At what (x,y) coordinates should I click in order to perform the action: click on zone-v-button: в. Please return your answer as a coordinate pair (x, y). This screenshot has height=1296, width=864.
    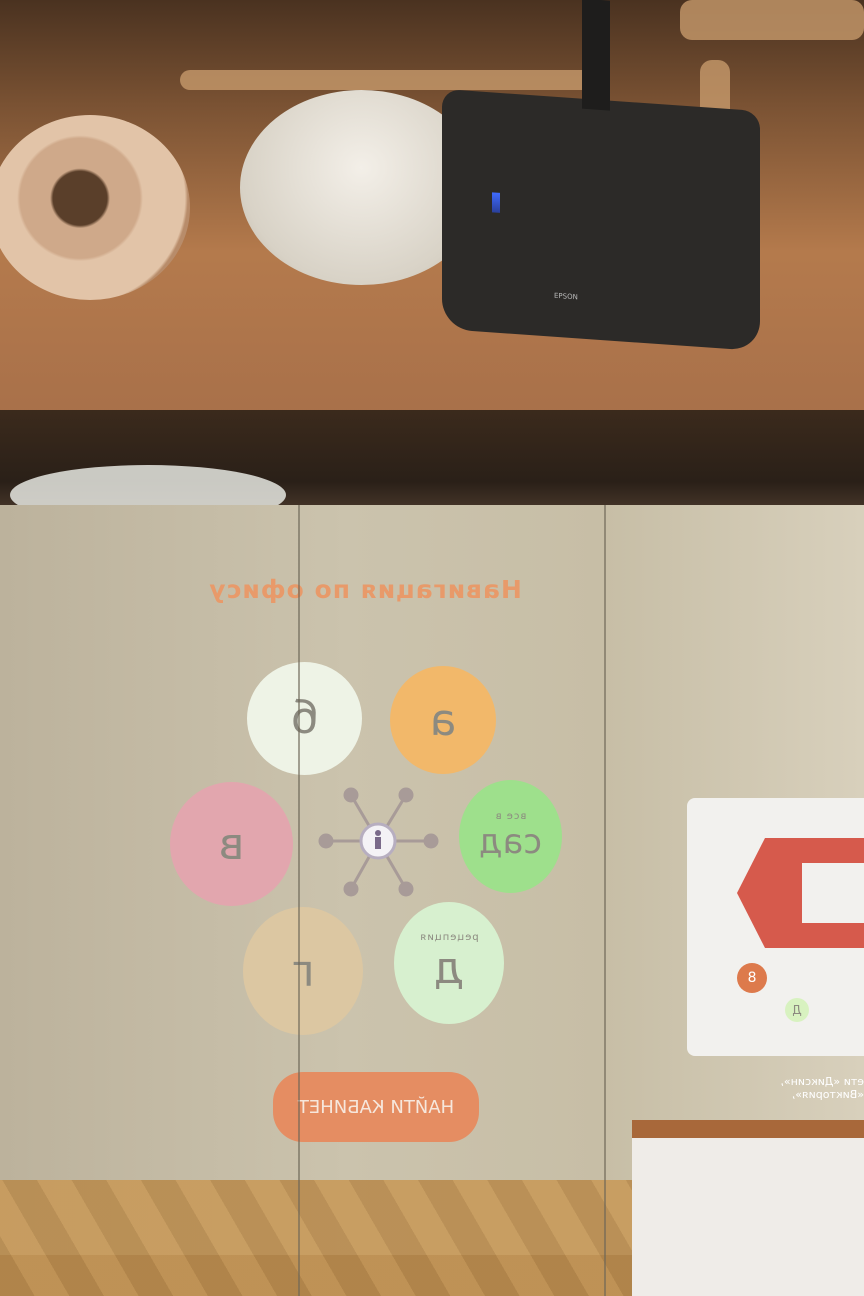
    Looking at the image, I should click on (231, 844).